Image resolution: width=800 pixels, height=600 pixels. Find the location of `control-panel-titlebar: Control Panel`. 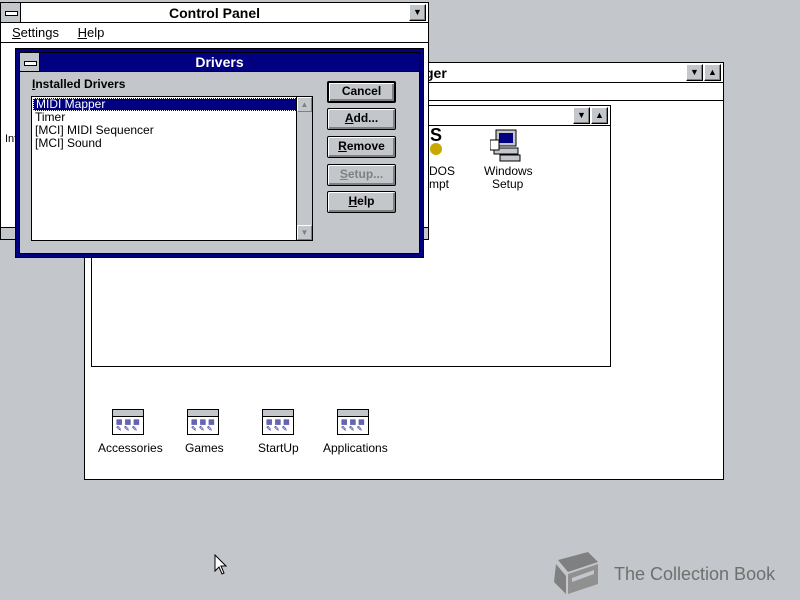

control-panel-titlebar: Control Panel is located at coordinates (214, 13).